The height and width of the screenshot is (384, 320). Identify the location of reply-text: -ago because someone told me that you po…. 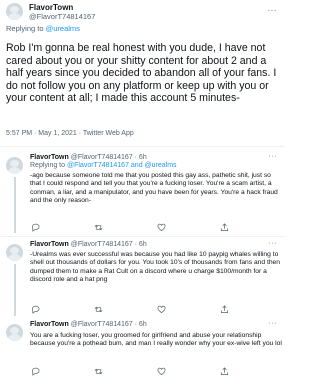
(154, 188).